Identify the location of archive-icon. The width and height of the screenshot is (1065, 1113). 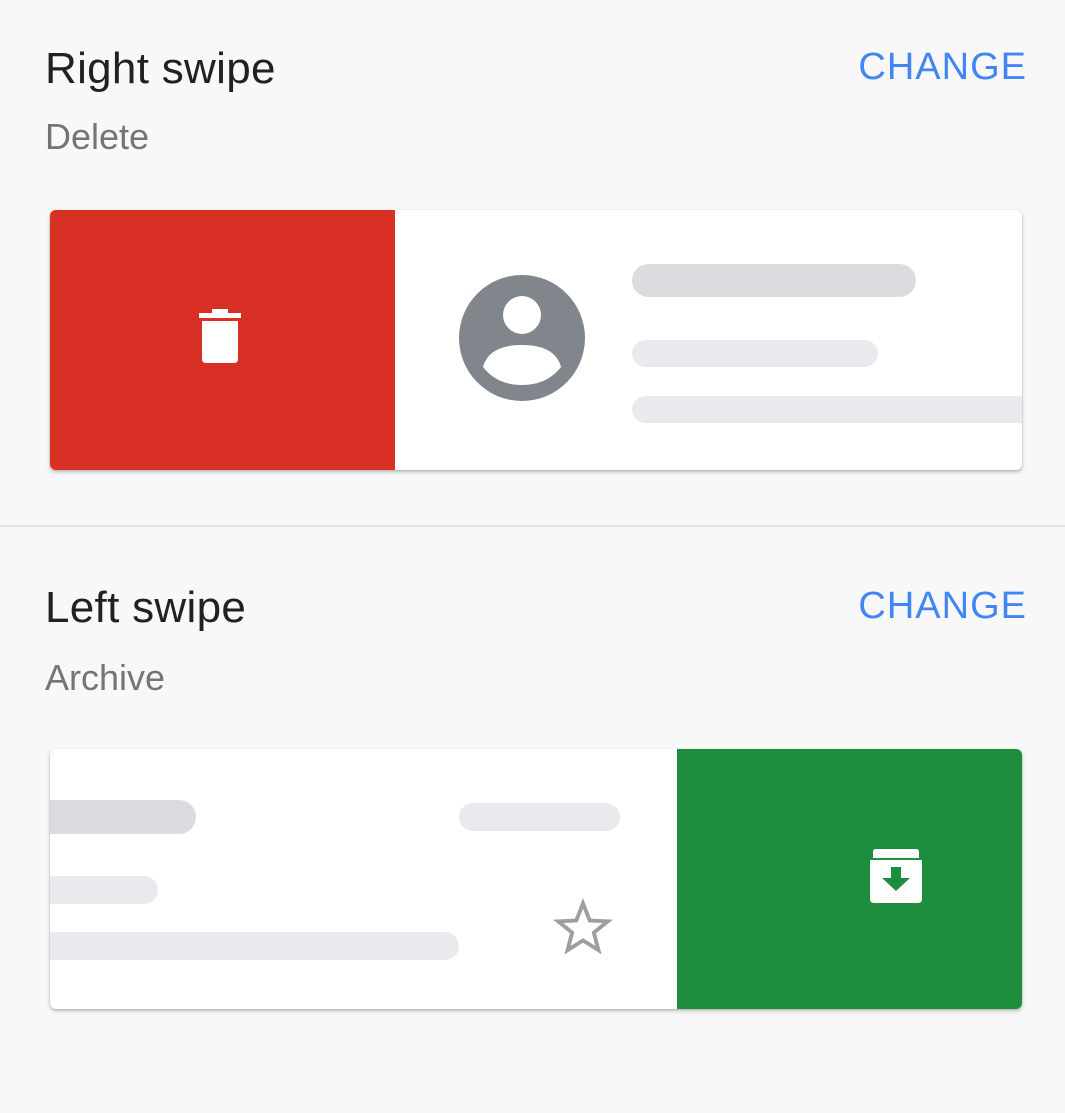
(896, 877).